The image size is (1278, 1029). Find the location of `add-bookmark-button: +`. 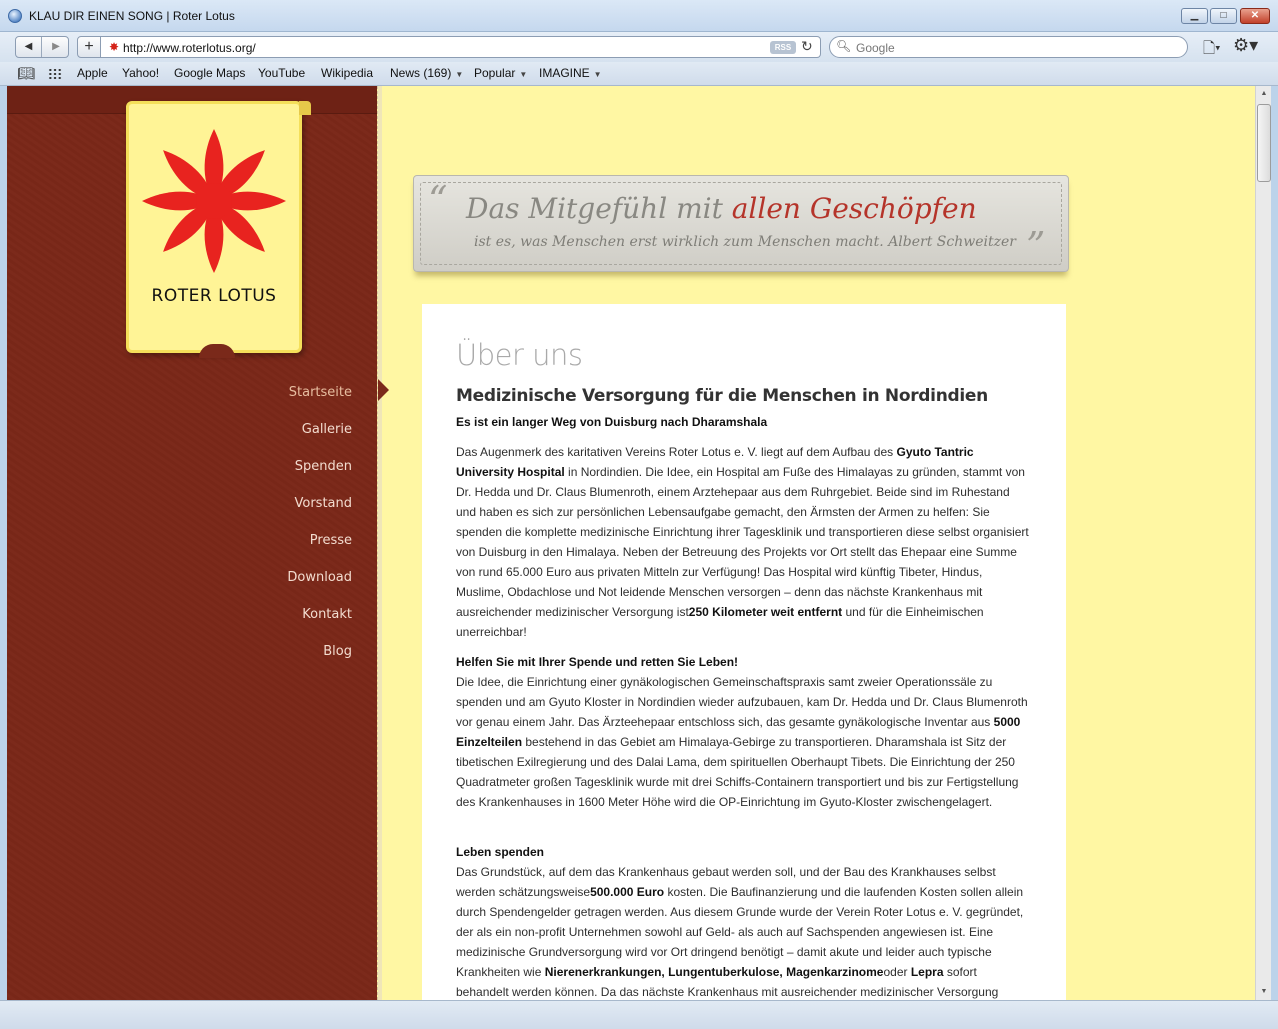

add-bookmark-button: + is located at coordinates (89, 47).